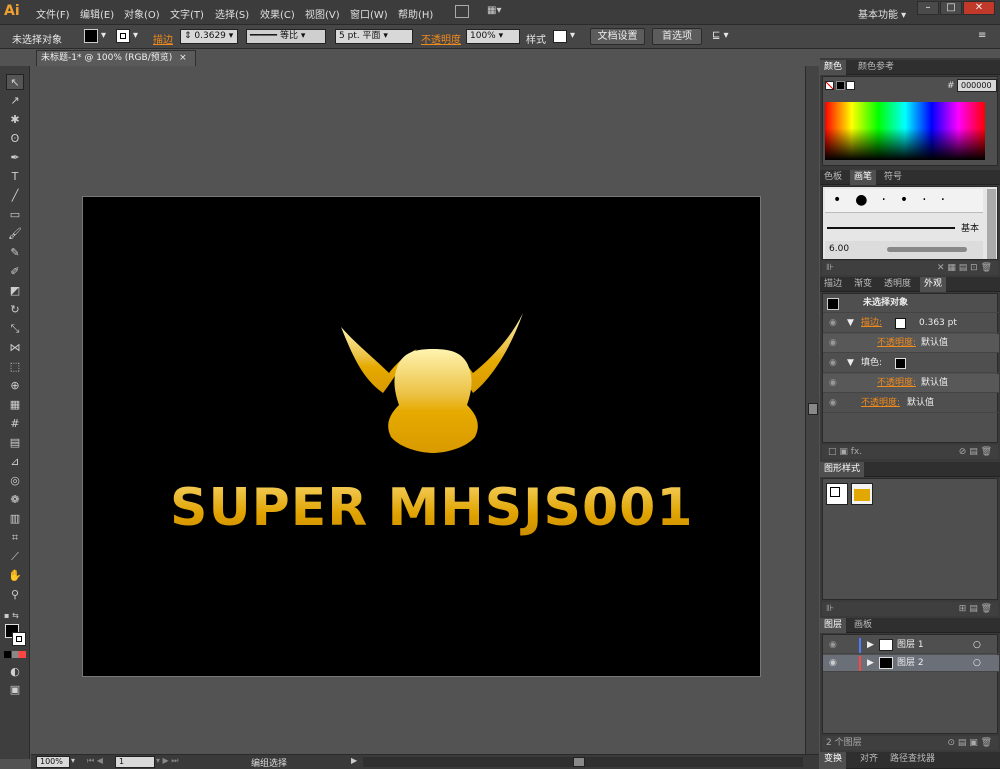  What do you see at coordinates (433, 387) in the screenshot?
I see `helmet-logo` at bounding box center [433, 387].